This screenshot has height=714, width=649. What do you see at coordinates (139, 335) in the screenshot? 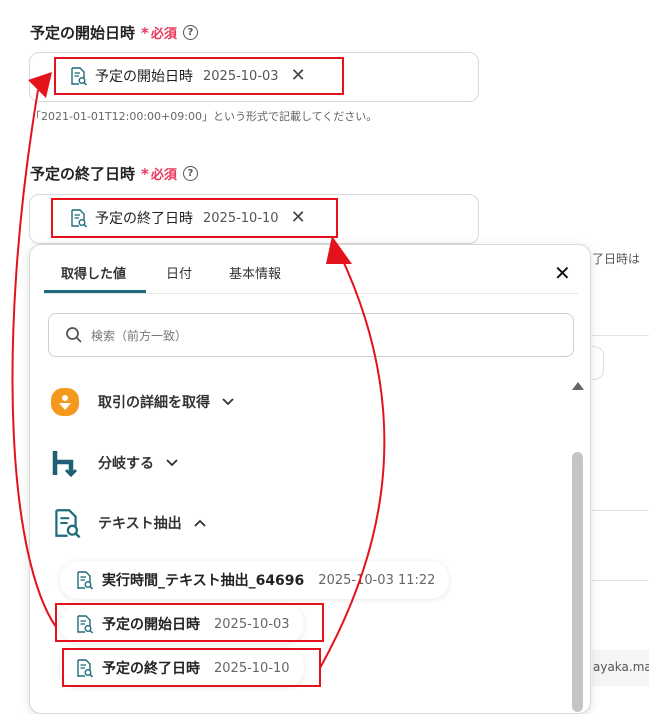
I see `search-placeholder: 検索（前方一致）` at bounding box center [139, 335].